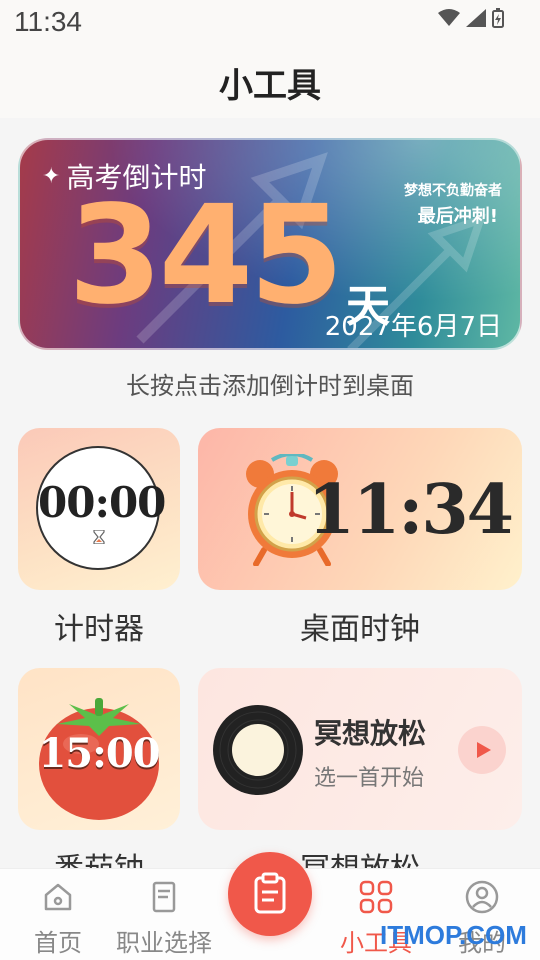 The height and width of the screenshot is (960, 540). What do you see at coordinates (164, 897) in the screenshot?
I see `document-icon` at bounding box center [164, 897].